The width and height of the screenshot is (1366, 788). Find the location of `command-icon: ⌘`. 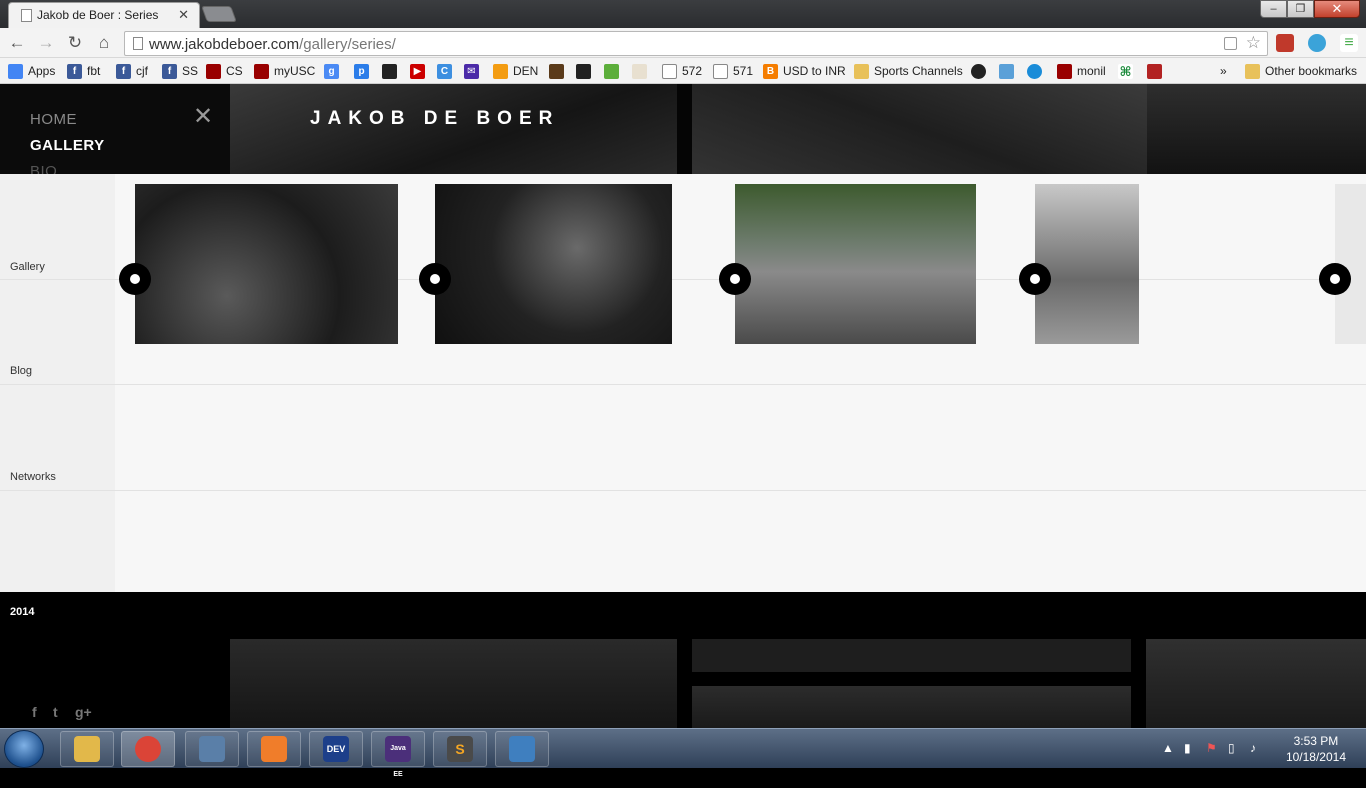

command-icon: ⌘ is located at coordinates (1125, 71).